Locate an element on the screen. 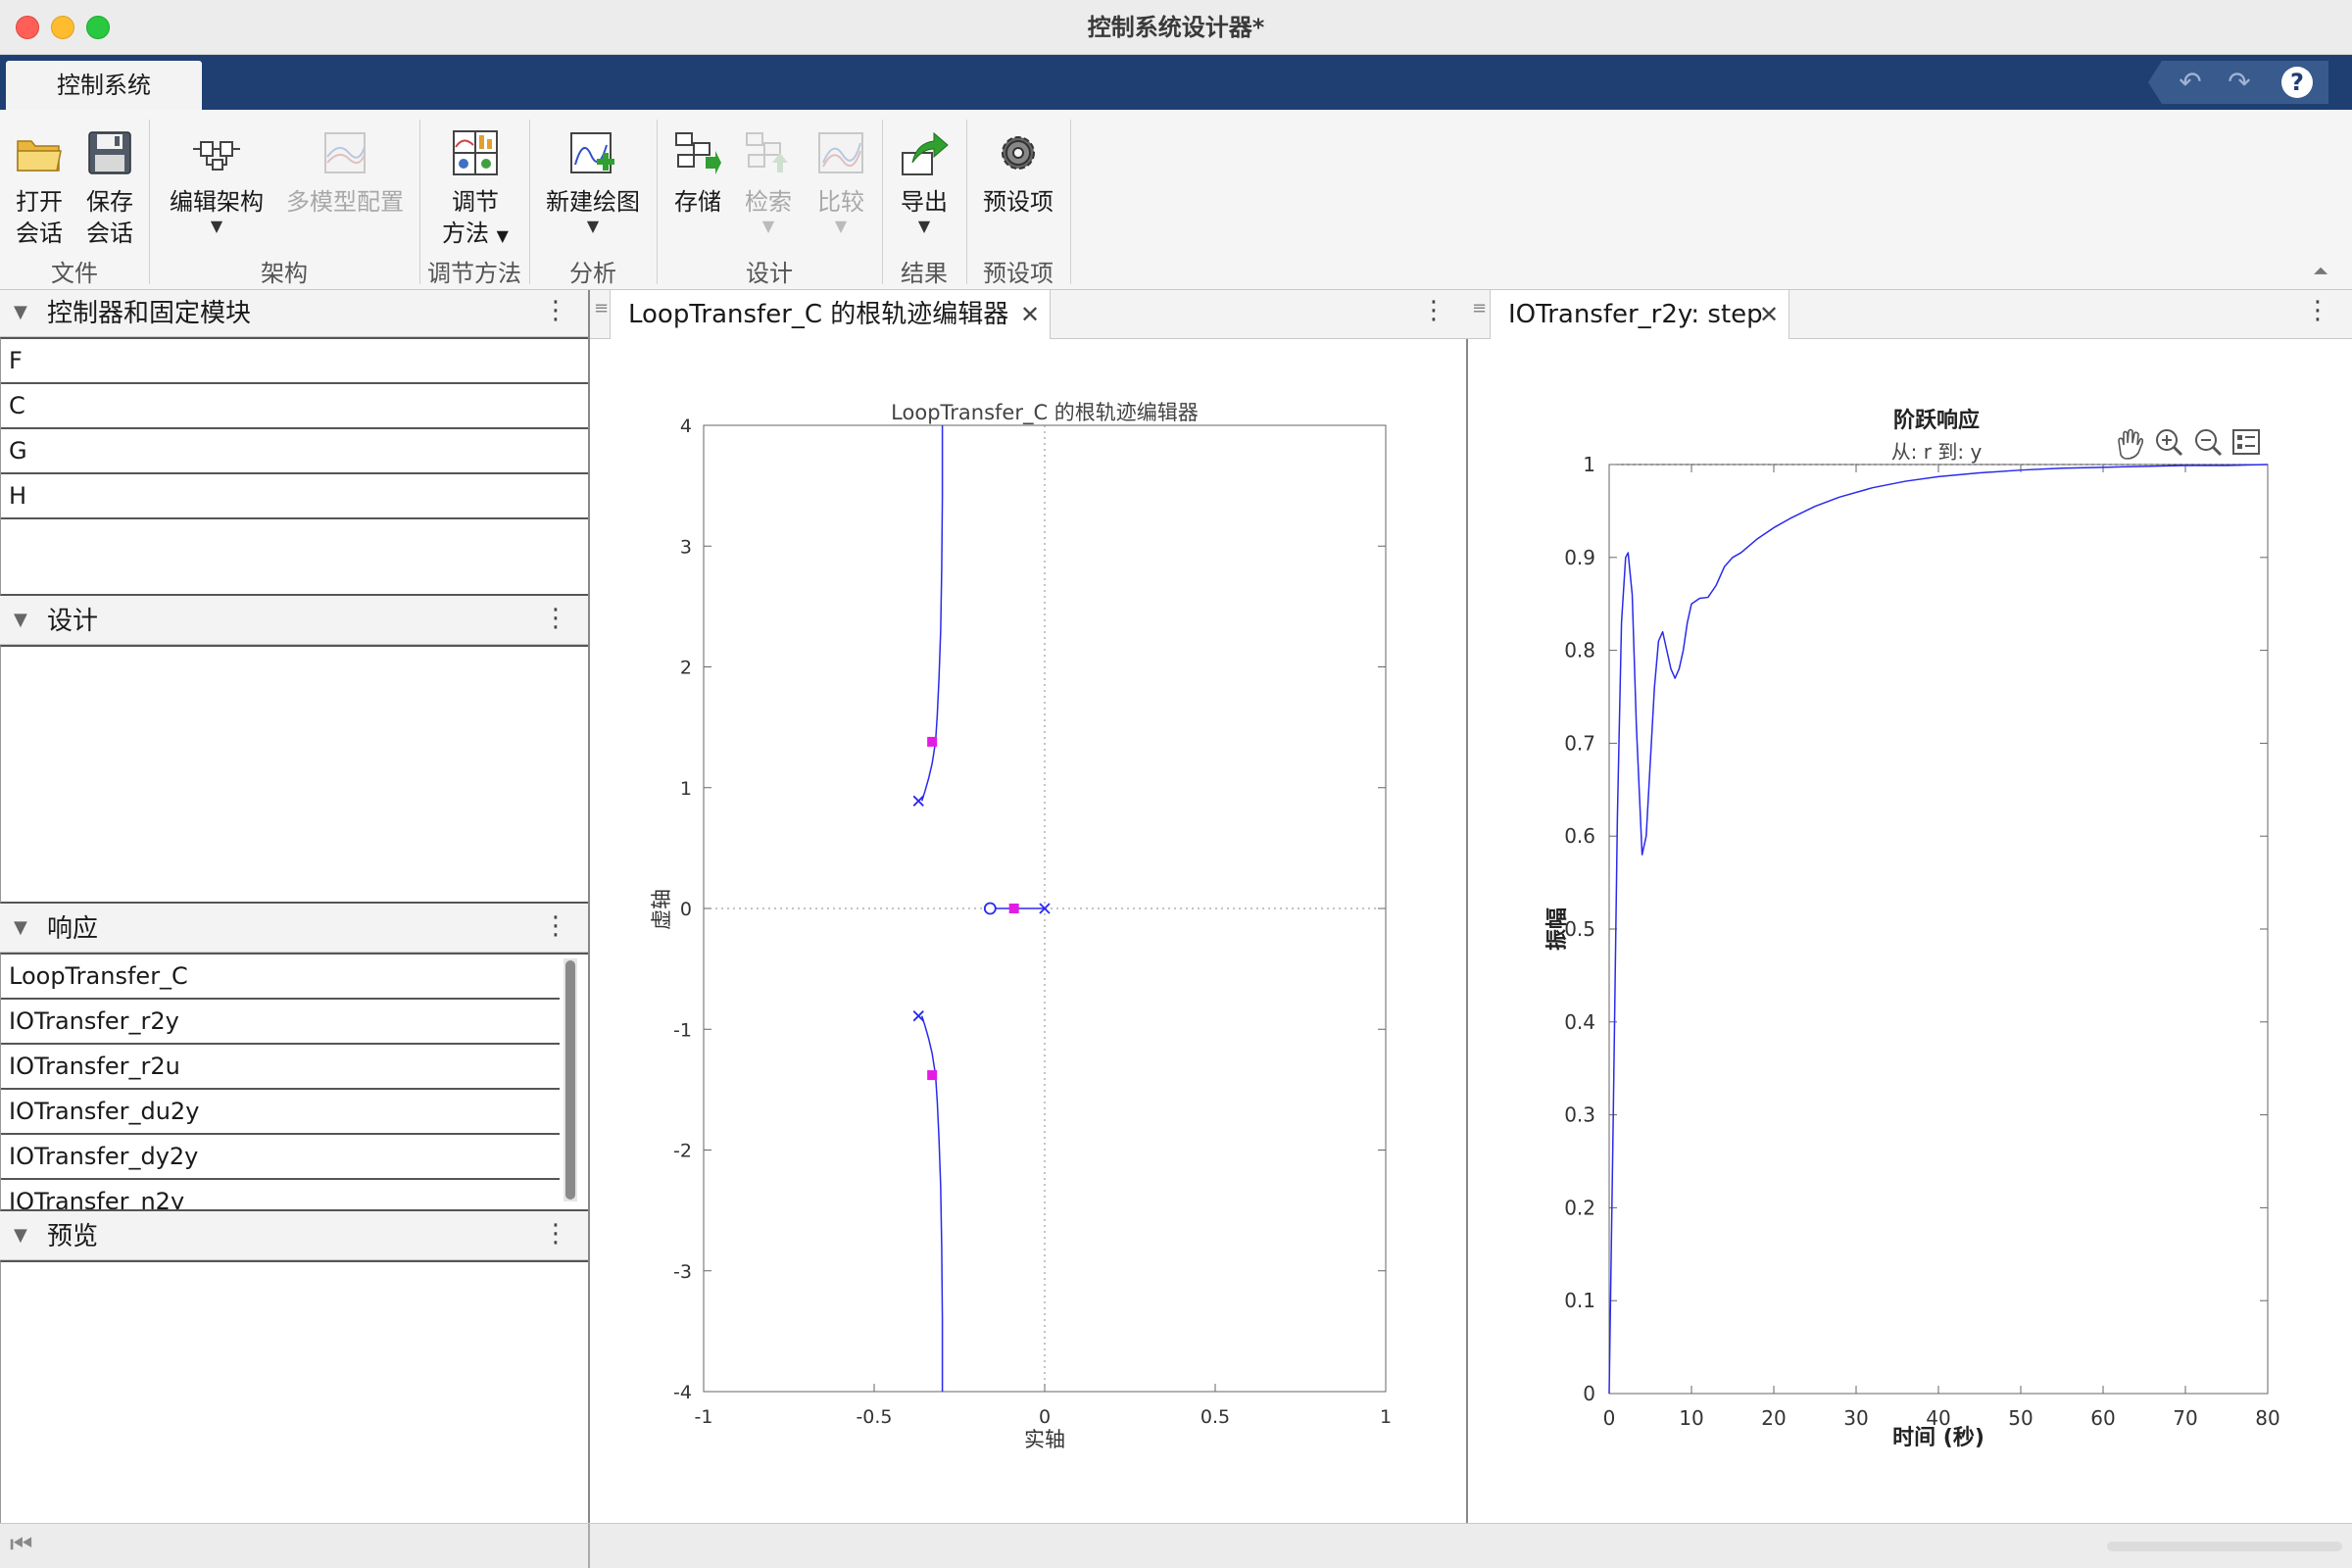 The width and height of the screenshot is (2352, 1568). scrollbar-thumb is located at coordinates (570, 1080).